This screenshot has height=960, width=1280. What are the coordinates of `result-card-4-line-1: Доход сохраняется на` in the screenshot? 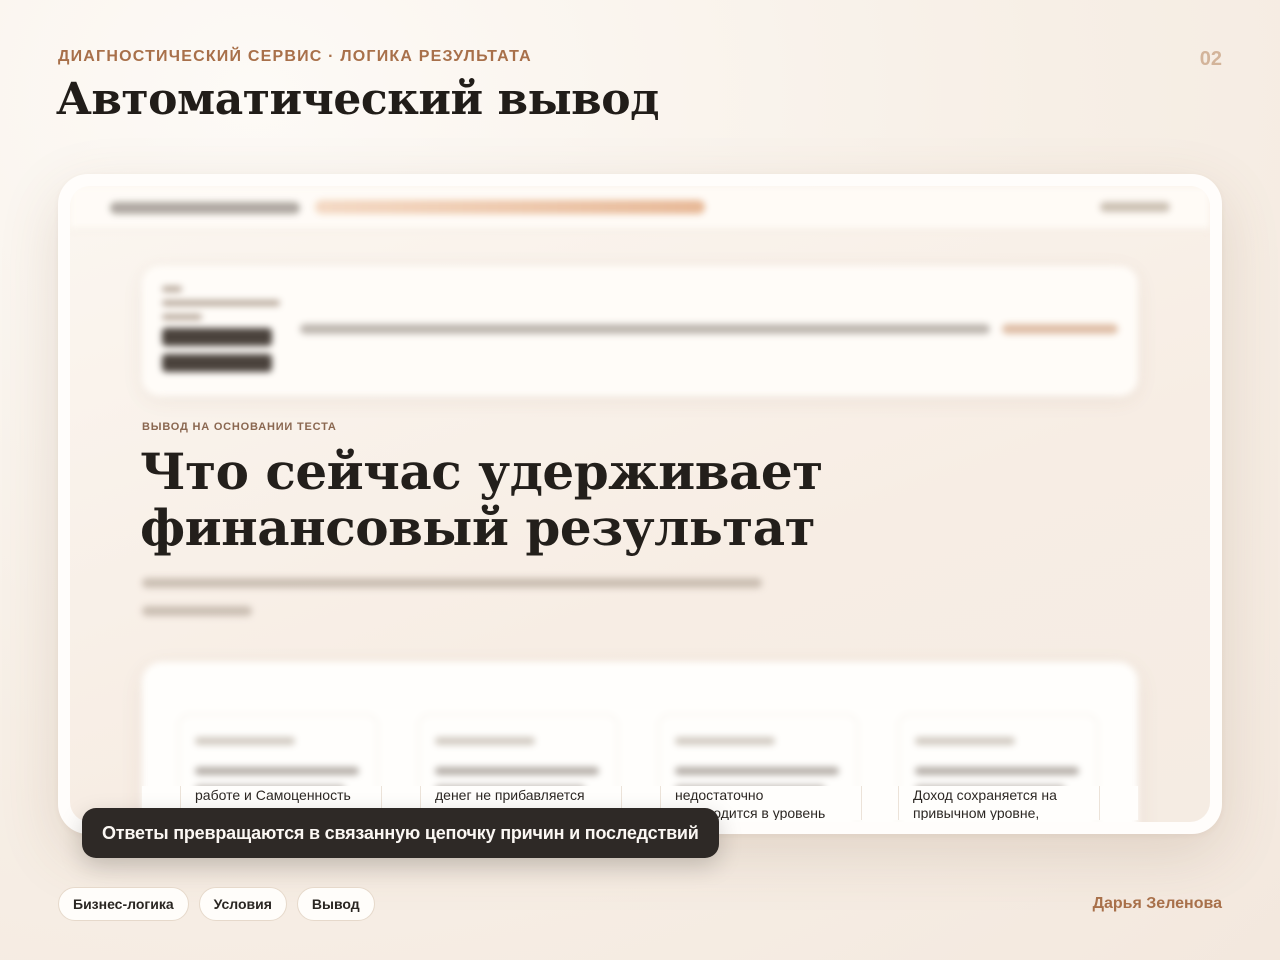 It's located at (985, 795).